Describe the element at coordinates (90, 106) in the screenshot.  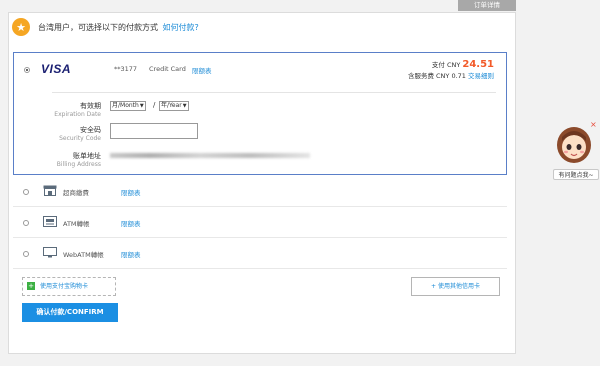
I see `expiry-label-cn: 有效期` at that location.